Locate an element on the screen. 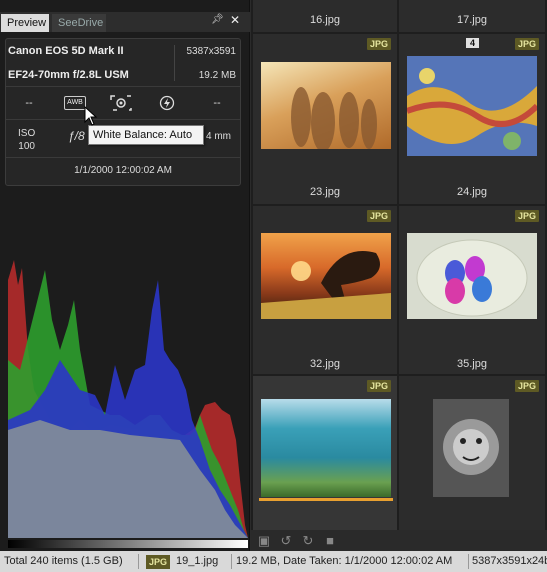  rating-badge: 4 is located at coordinates (473, 43).